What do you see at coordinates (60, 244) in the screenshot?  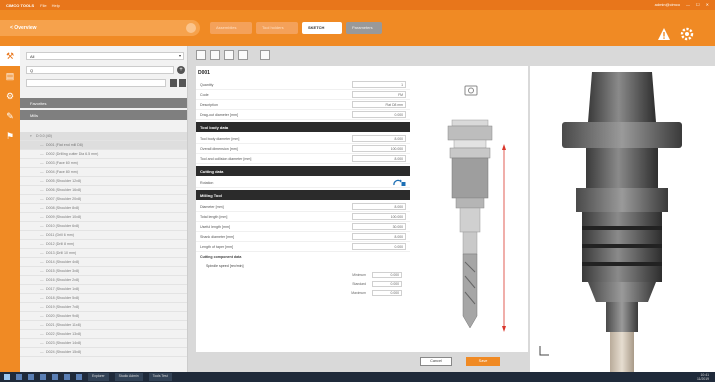 I see `tree-item-label: D012 (Drill 8 mm)` at bounding box center [60, 244].